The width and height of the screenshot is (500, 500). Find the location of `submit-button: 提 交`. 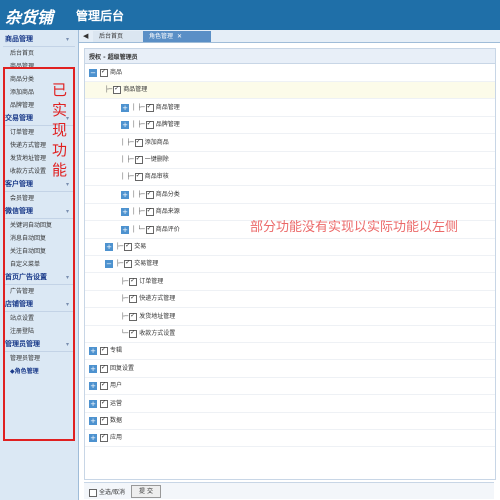

submit-button: 提 交 is located at coordinates (146, 491).